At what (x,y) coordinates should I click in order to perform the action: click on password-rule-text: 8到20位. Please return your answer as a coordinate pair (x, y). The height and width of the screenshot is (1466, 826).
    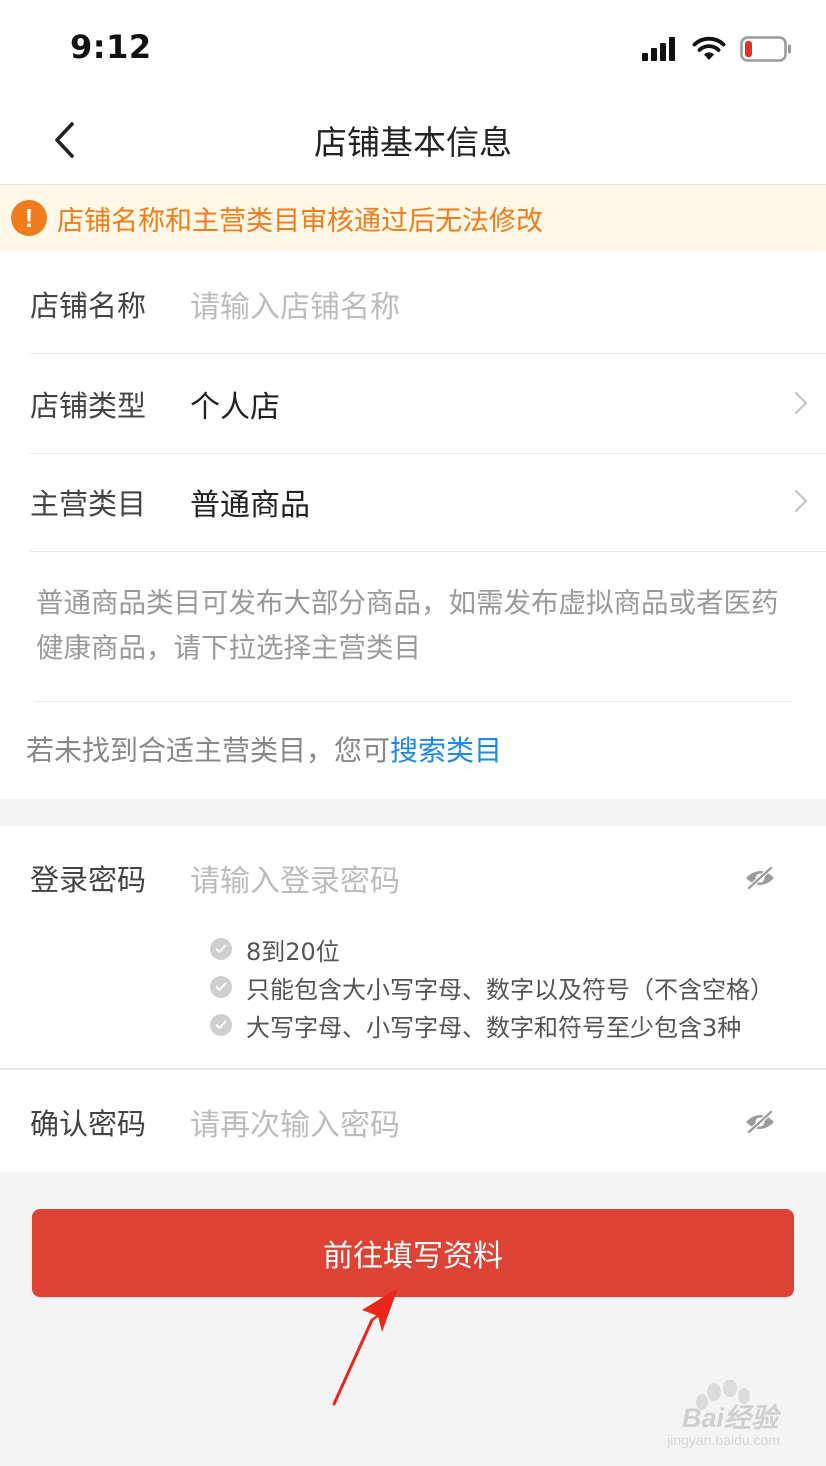
    Looking at the image, I should click on (293, 951).